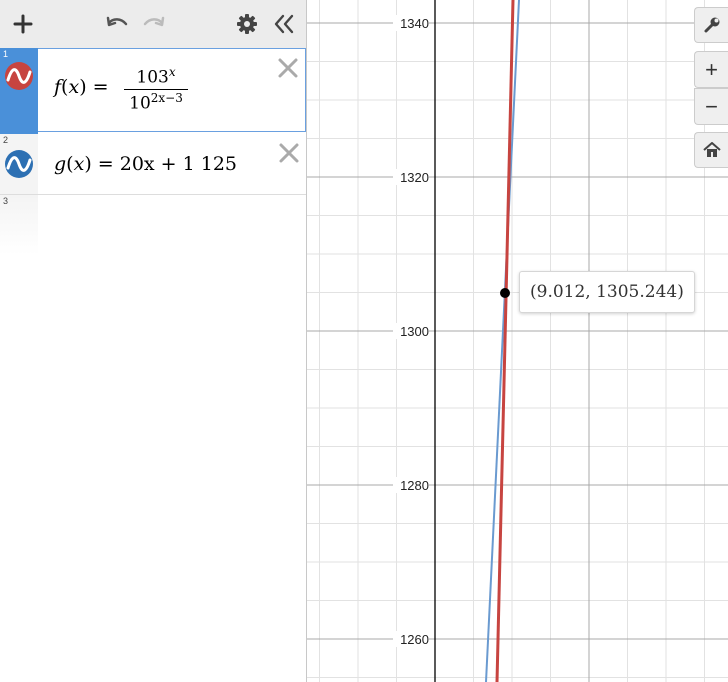 This screenshot has height=682, width=728. I want to click on fraction-denominator: 102x−3, so click(156, 102).